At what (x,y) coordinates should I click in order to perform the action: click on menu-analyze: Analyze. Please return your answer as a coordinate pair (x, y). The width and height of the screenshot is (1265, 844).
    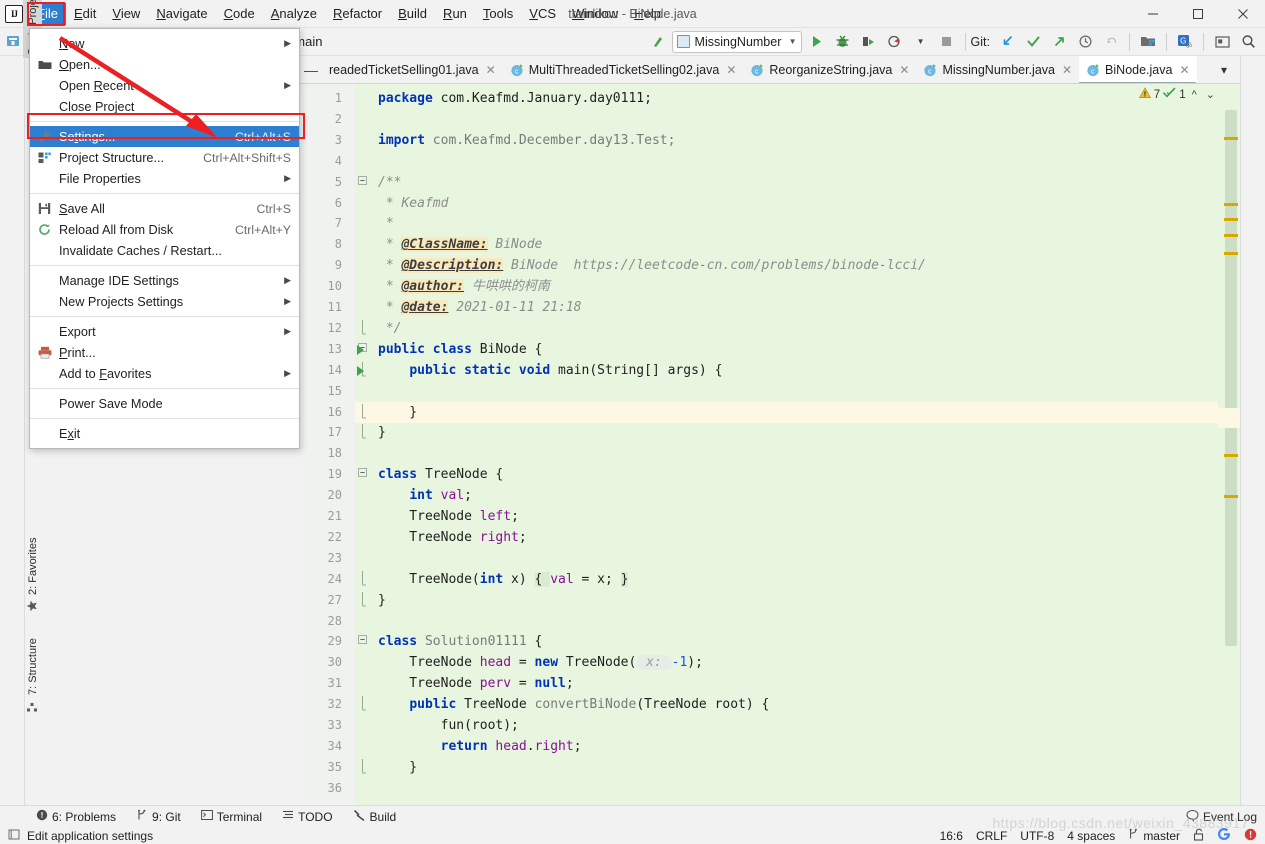
    Looking at the image, I should click on (294, 14).